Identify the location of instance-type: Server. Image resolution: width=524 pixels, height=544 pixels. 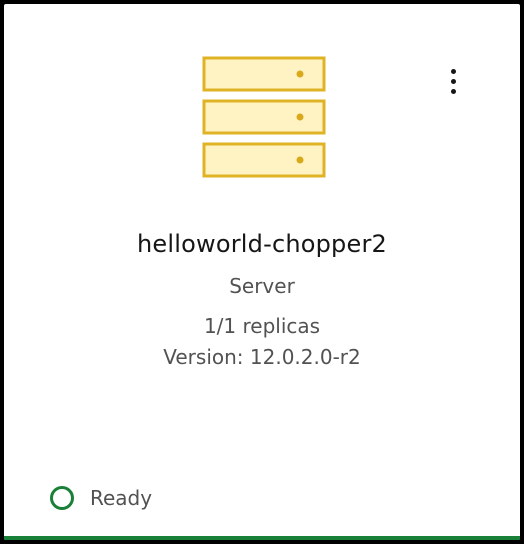
(262, 286).